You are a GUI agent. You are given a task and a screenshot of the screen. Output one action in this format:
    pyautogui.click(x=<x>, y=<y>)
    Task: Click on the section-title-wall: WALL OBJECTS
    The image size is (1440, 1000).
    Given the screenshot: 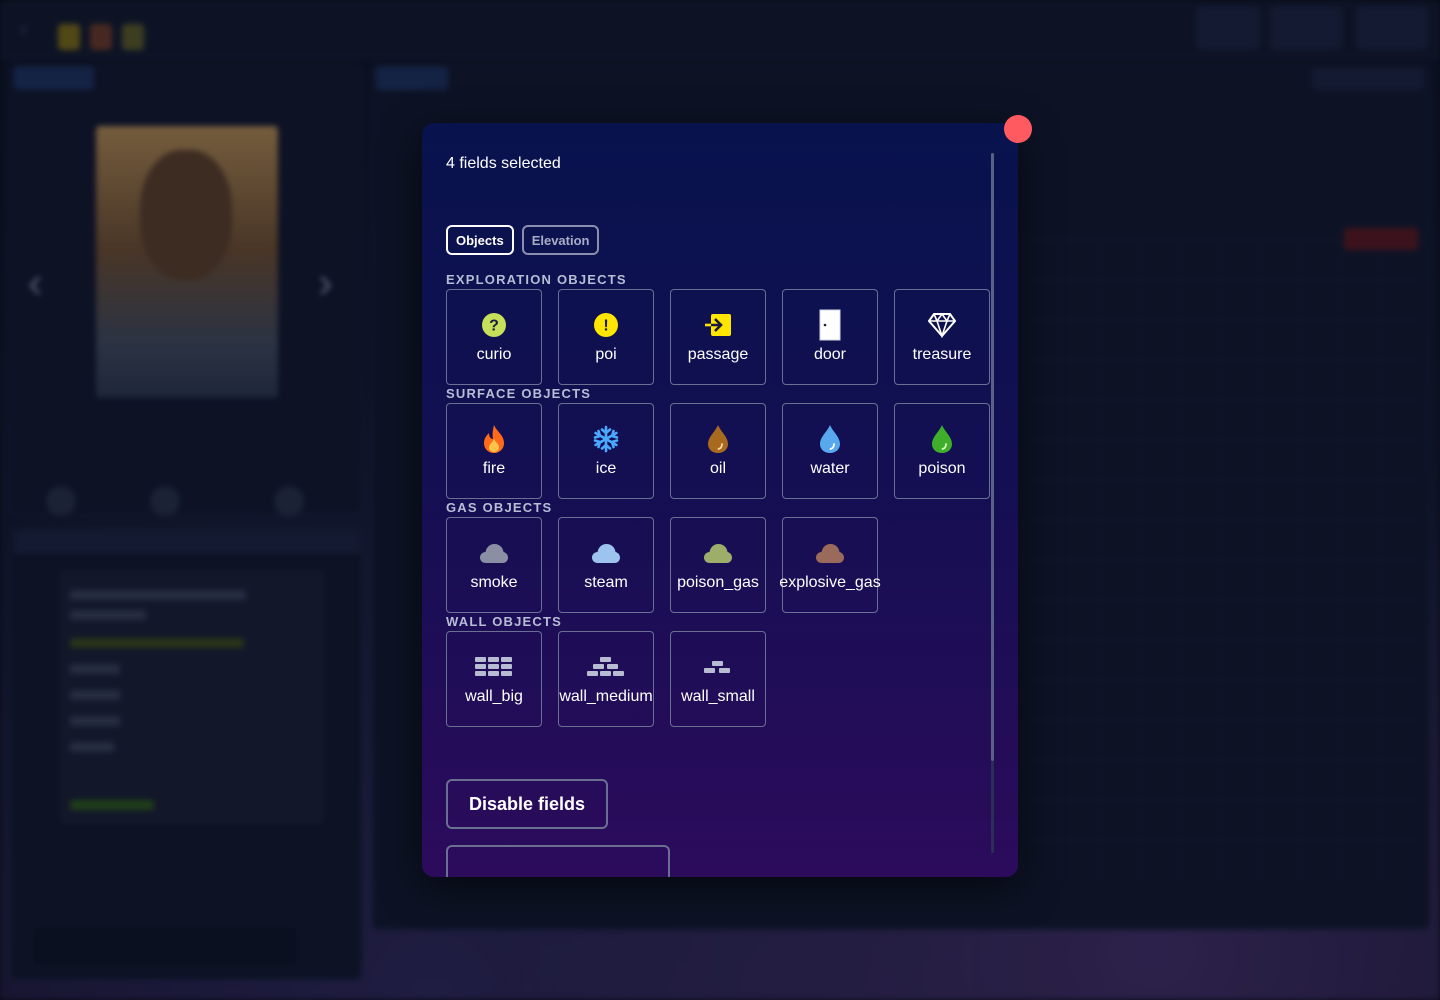 What is the action you would take?
    pyautogui.click(x=504, y=621)
    